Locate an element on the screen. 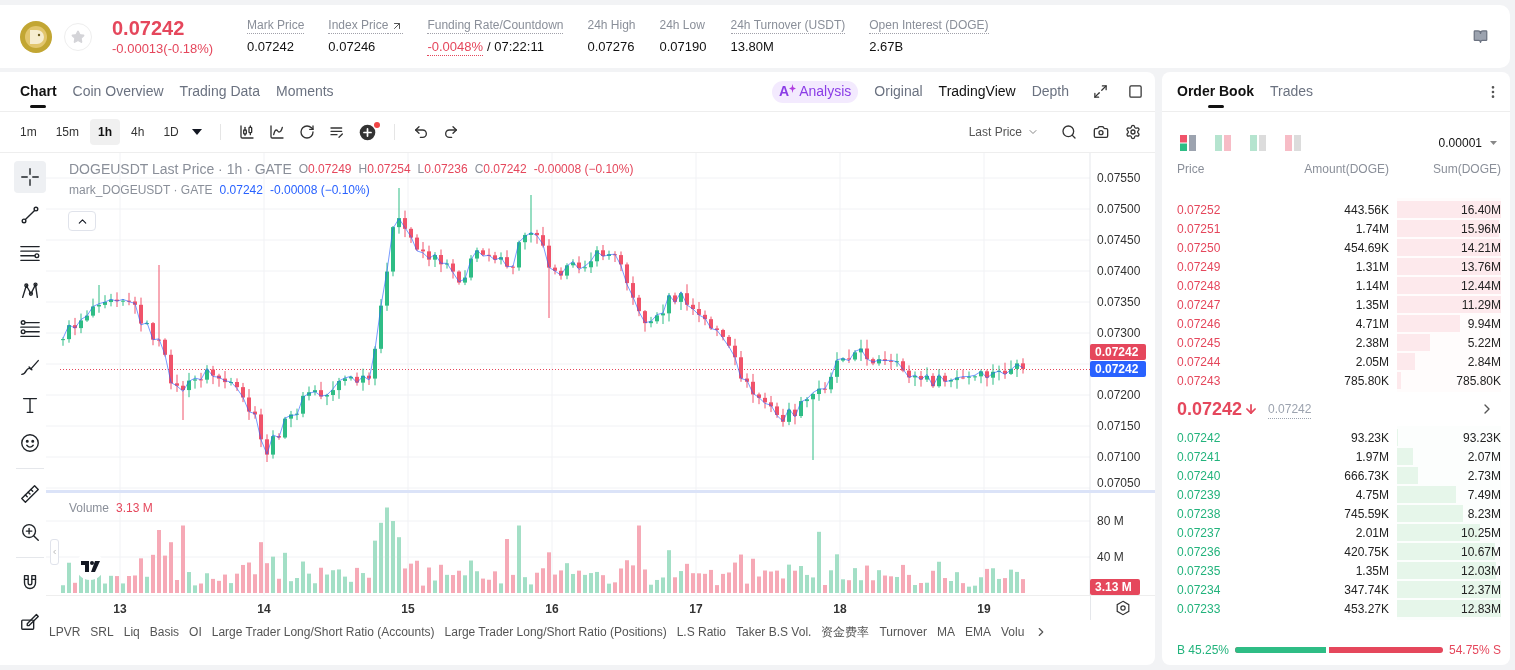 This screenshot has height=670, width=1515. bid-amount: 347.74K is located at coordinates (1366, 590).